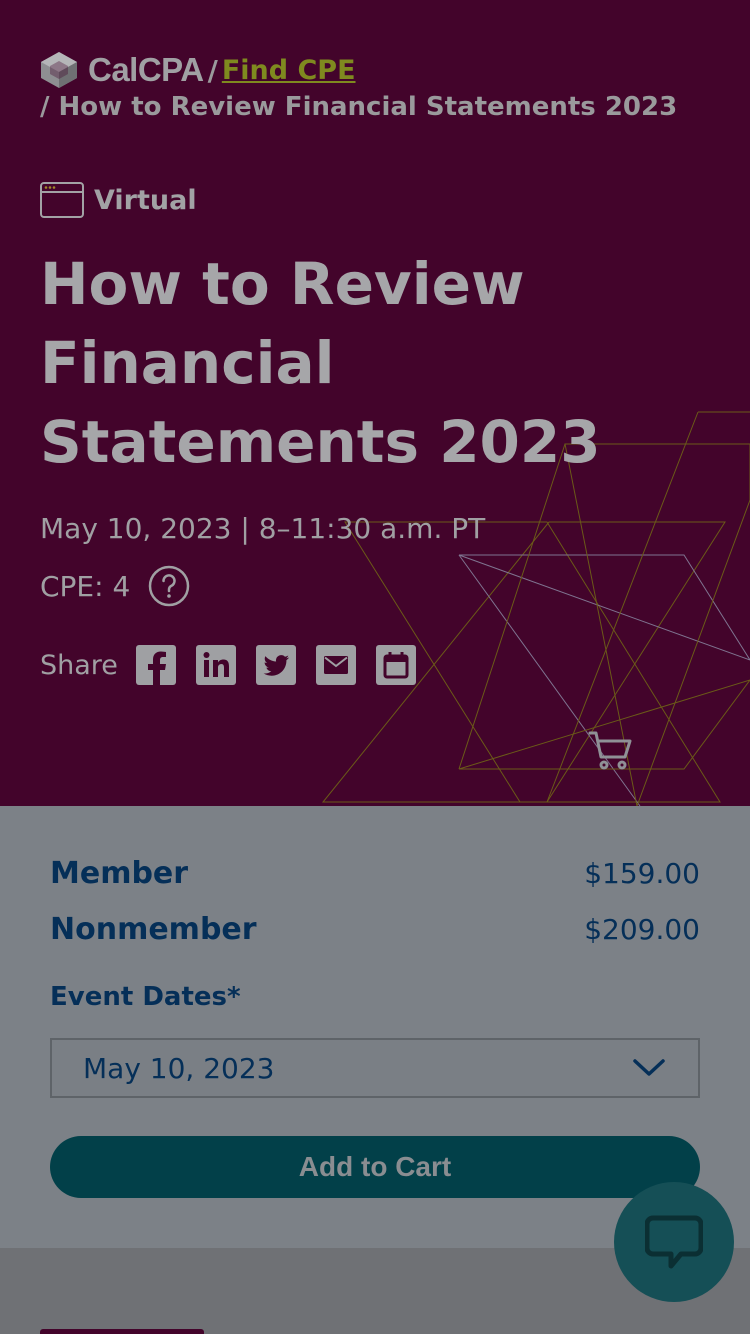  What do you see at coordinates (146, 70) in the screenshot?
I see `logo-text: CalCPA` at bounding box center [146, 70].